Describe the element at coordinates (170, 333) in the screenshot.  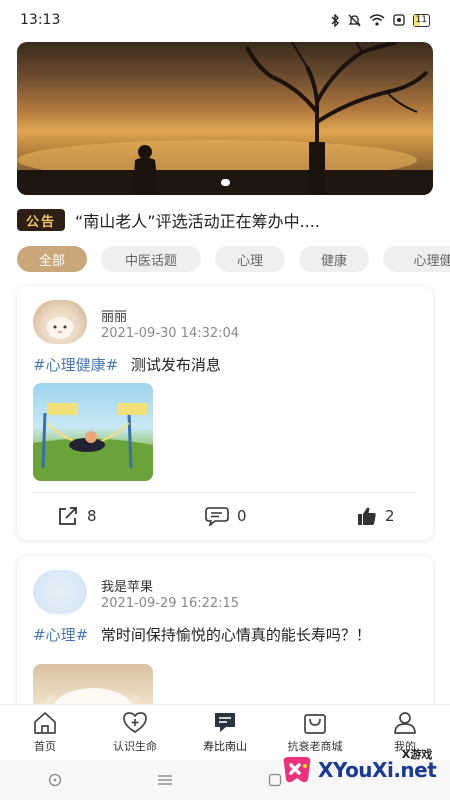
I see `post-time: 2021-09-30 14:32:04` at that location.